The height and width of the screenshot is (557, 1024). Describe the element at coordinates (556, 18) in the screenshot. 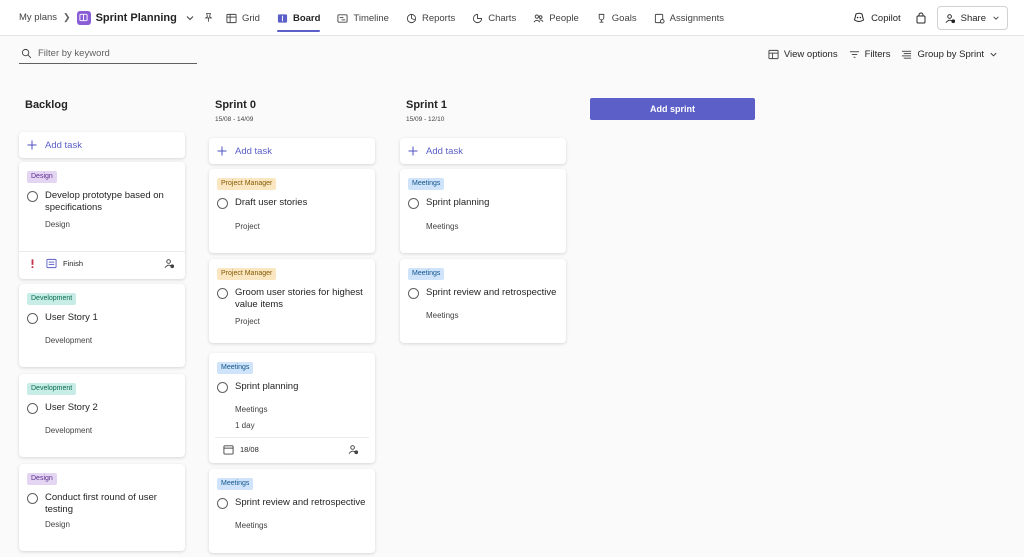

I see `tab-people: People` at that location.